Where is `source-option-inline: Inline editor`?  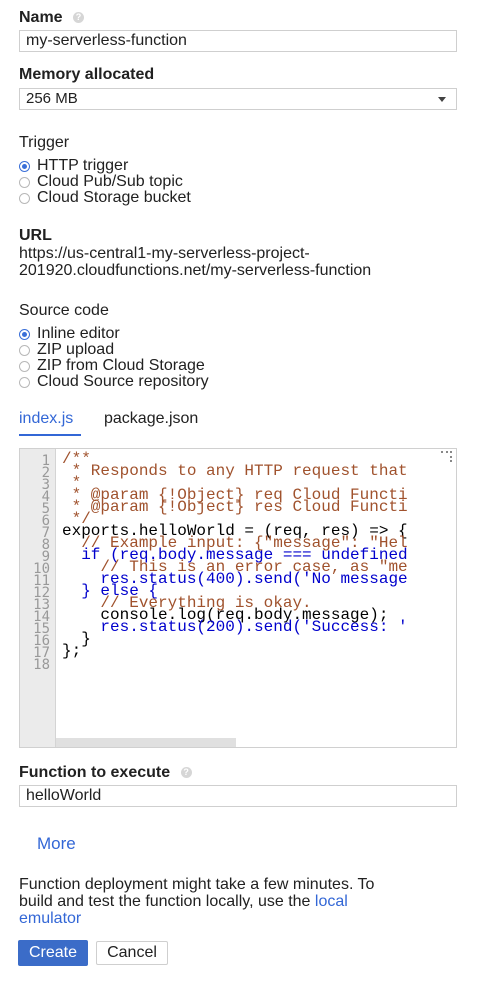
source-option-inline: Inline editor is located at coordinates (69, 334).